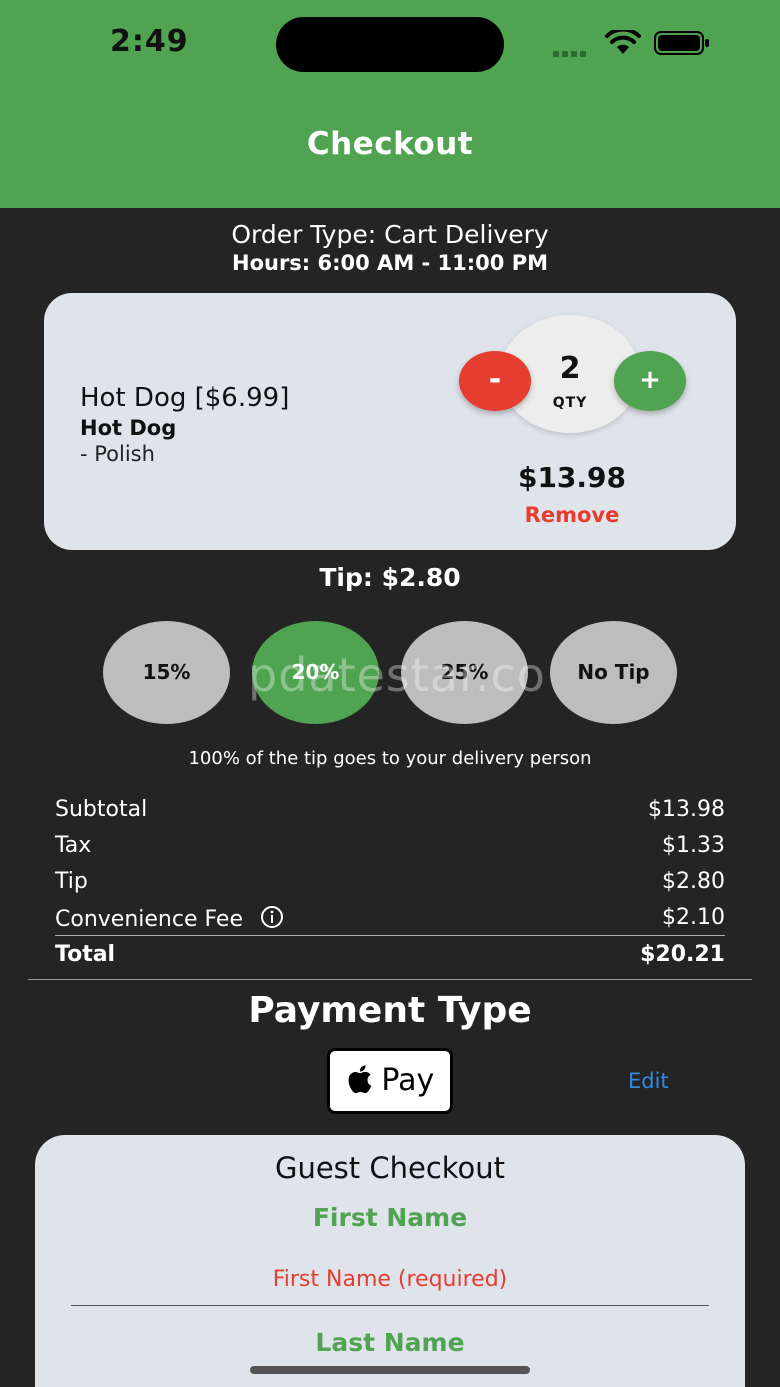 The width and height of the screenshot is (780, 1387). I want to click on first-name-label: First Name, so click(390, 1217).